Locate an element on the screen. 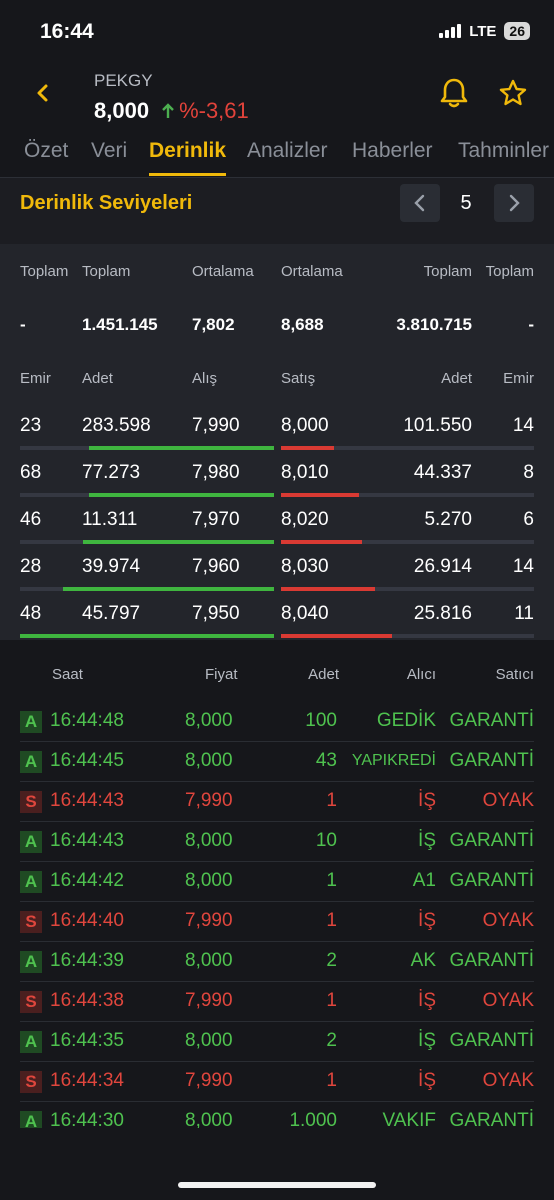  bid-orders: 46 is located at coordinates (31, 519).